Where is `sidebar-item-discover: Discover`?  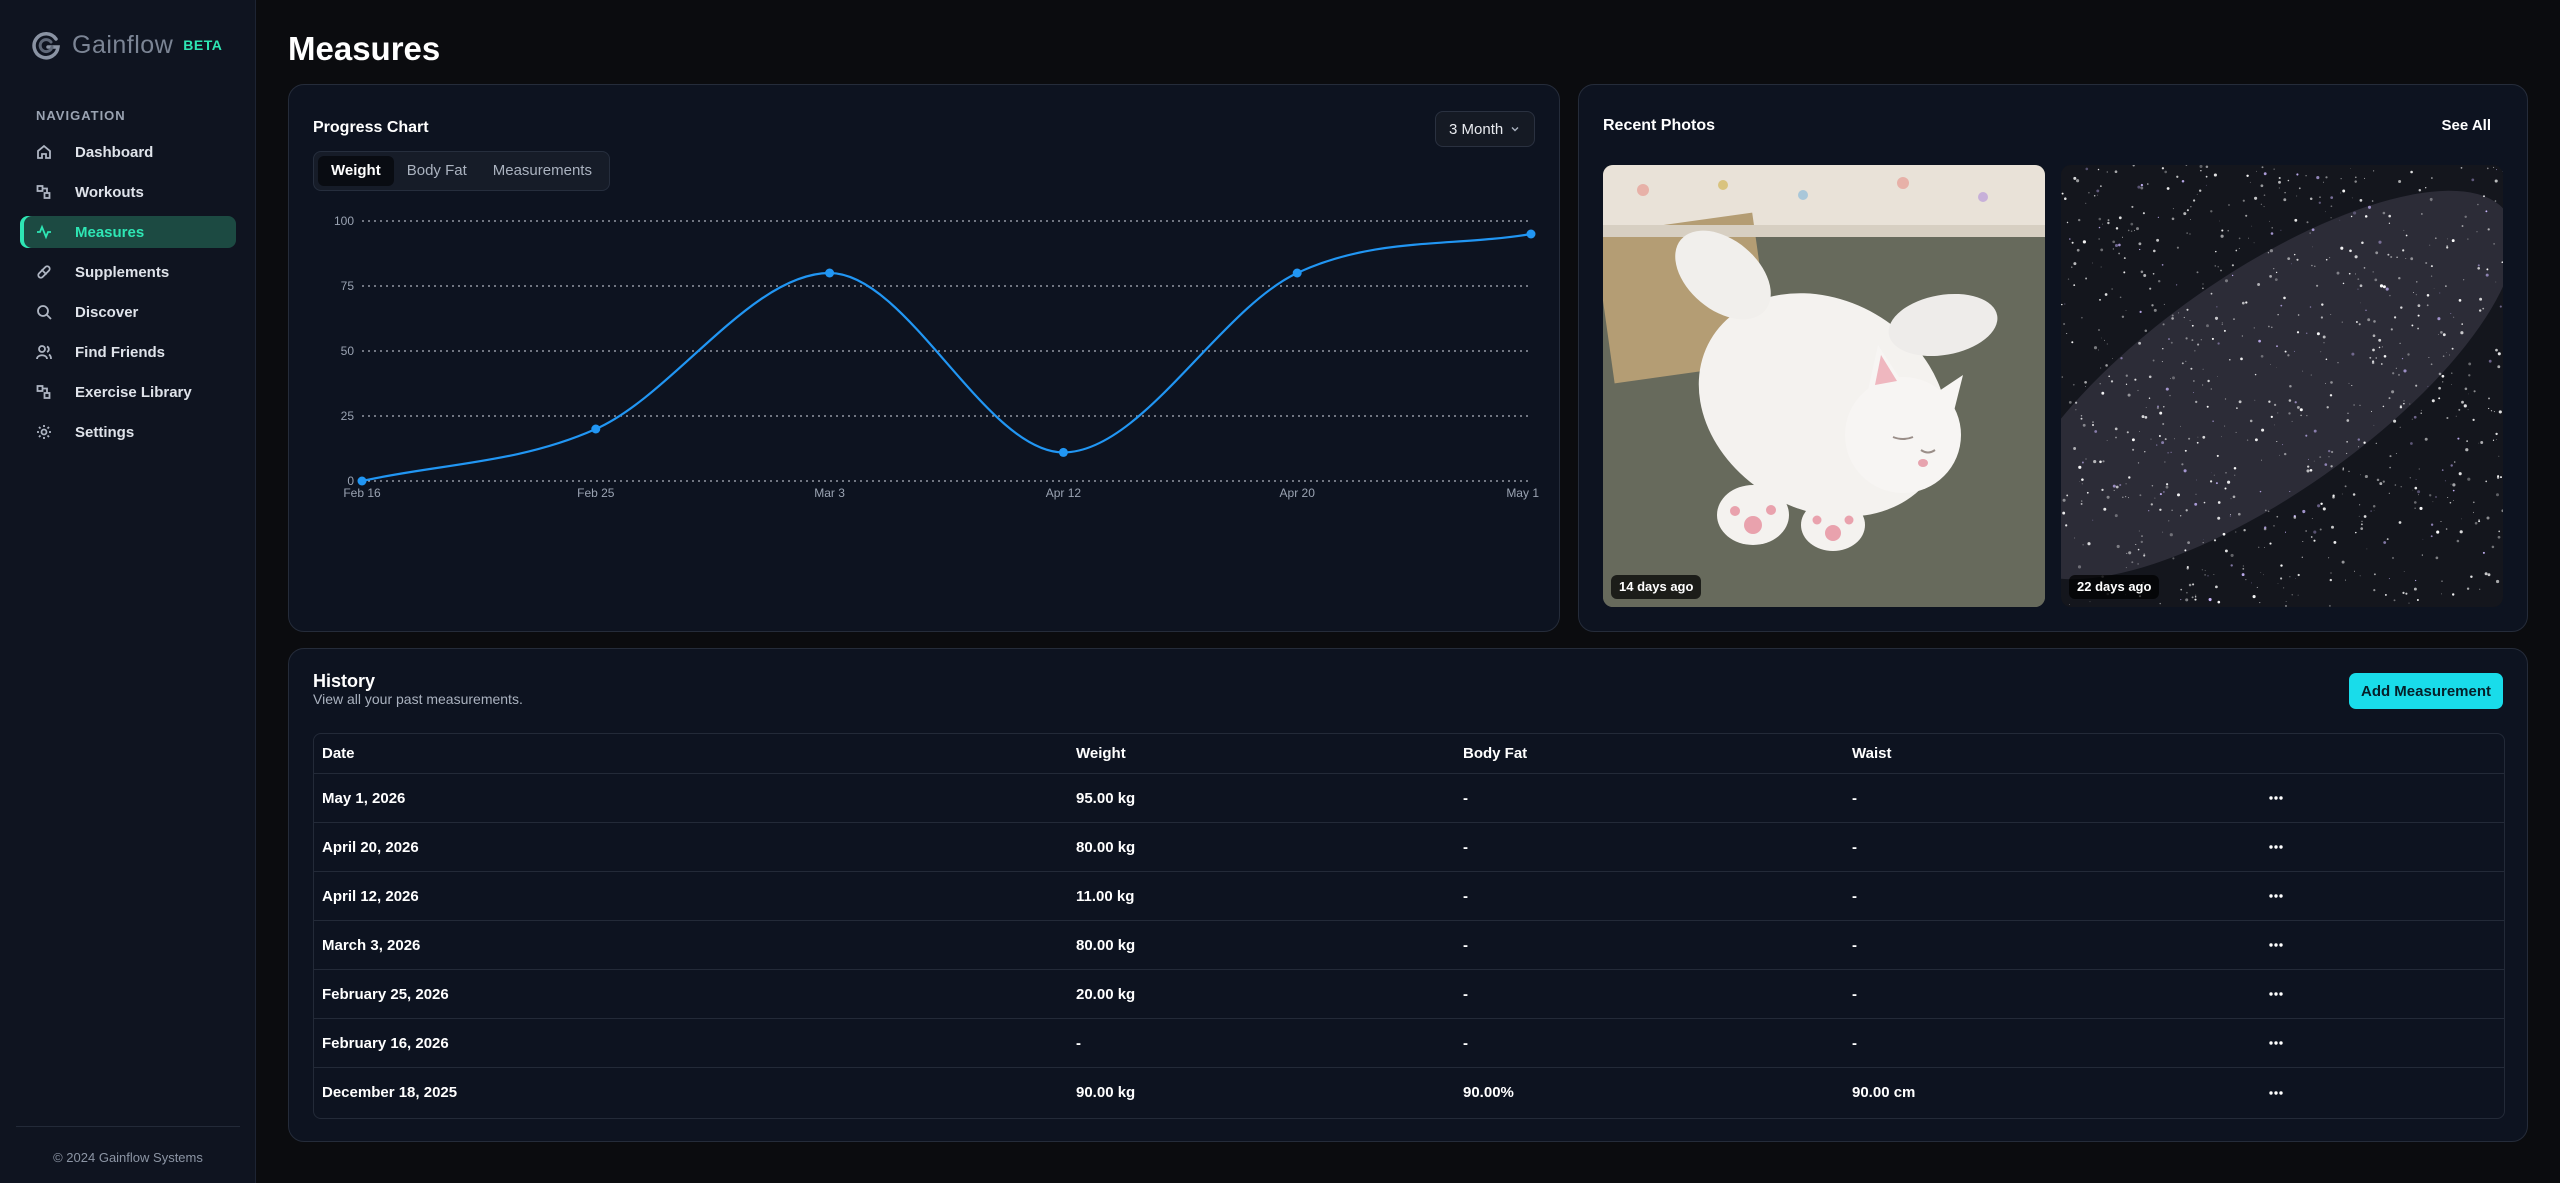
sidebar-item-discover: Discover is located at coordinates (128, 312).